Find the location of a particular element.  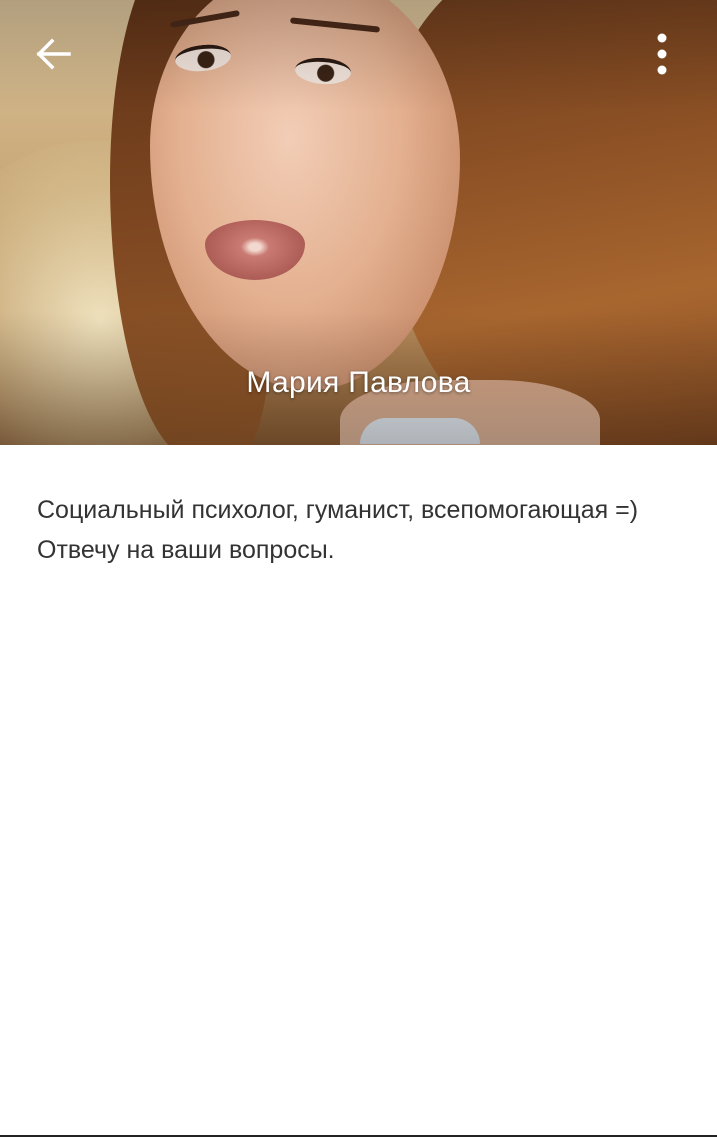

more-options-button is located at coordinates (662, 54).